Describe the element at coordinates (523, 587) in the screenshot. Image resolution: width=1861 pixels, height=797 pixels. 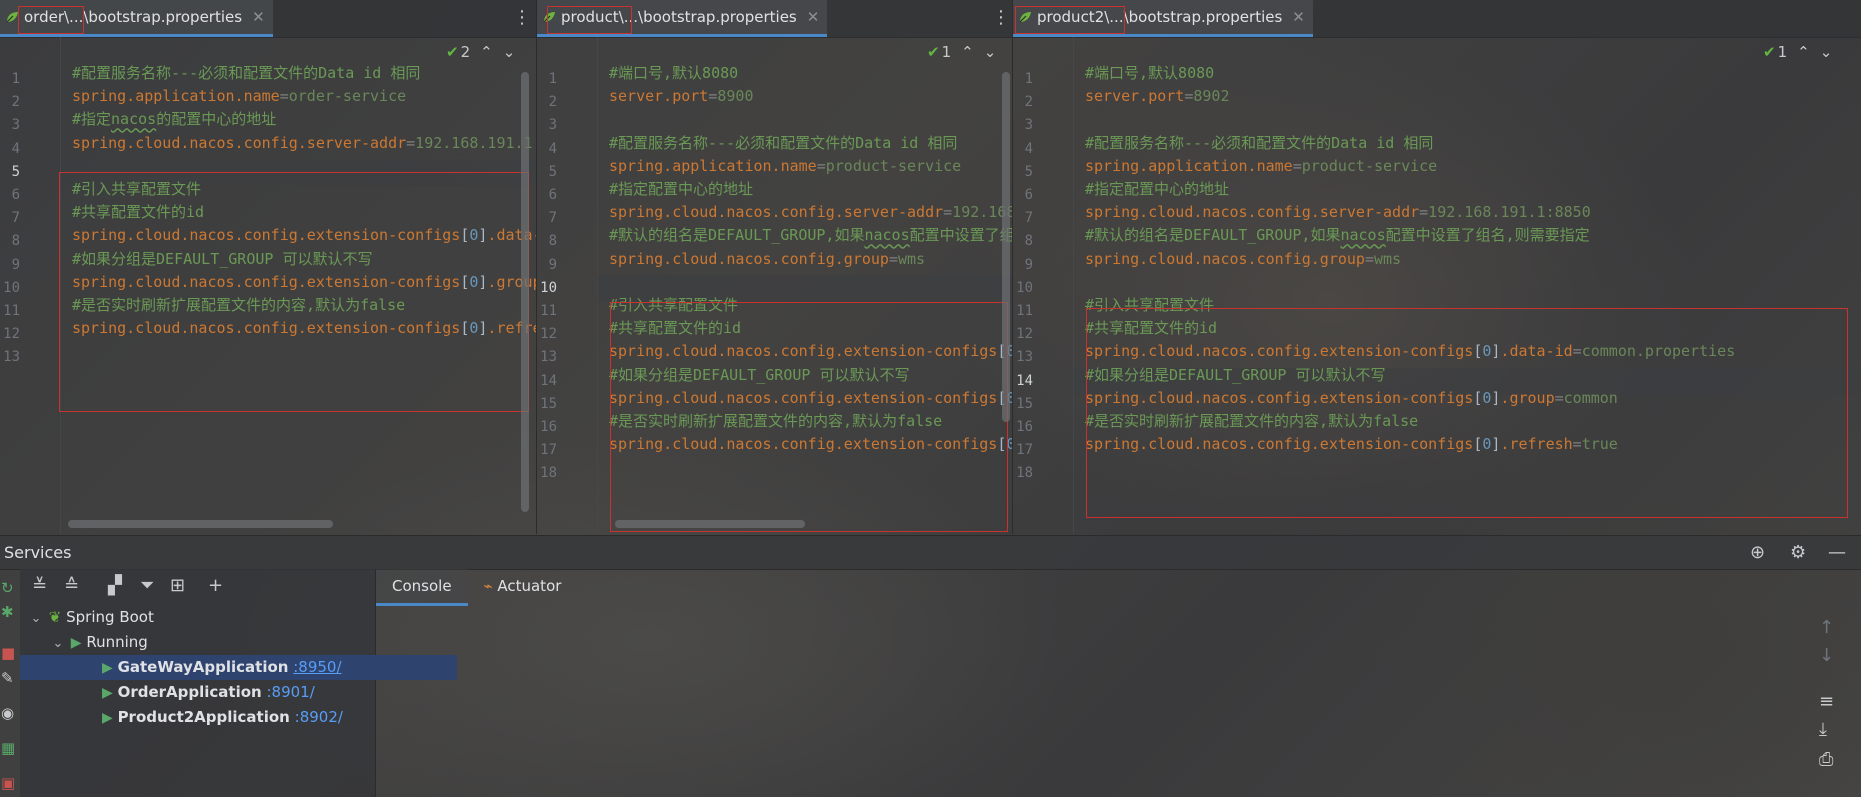
I see `tab-actuator: ⌁ Actuator` at that location.